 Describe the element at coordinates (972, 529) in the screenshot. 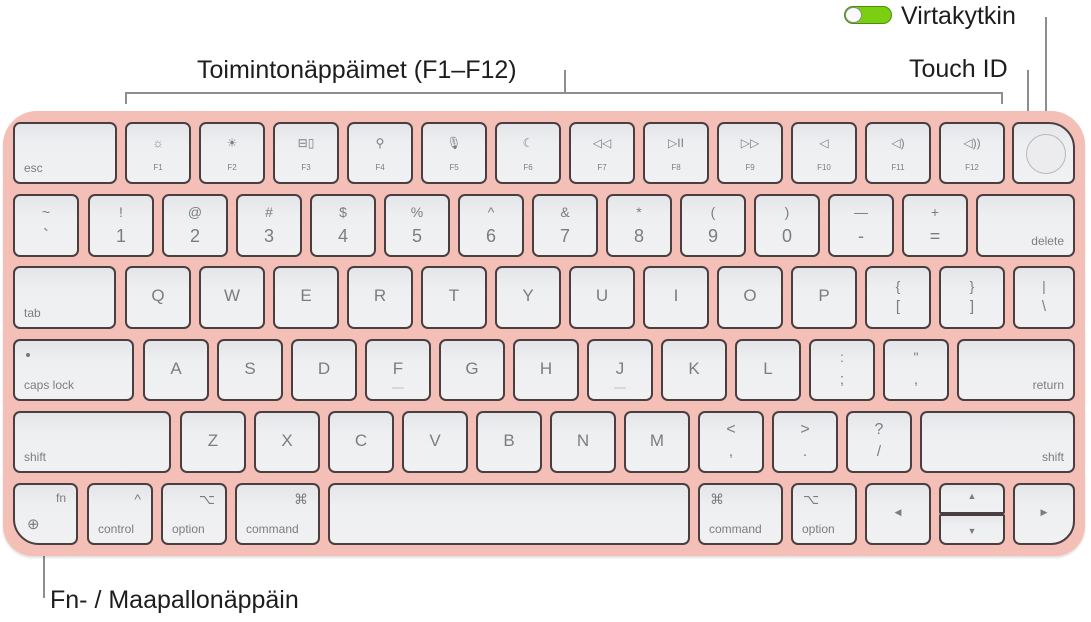

I see `arrow-down-key: ▼` at that location.